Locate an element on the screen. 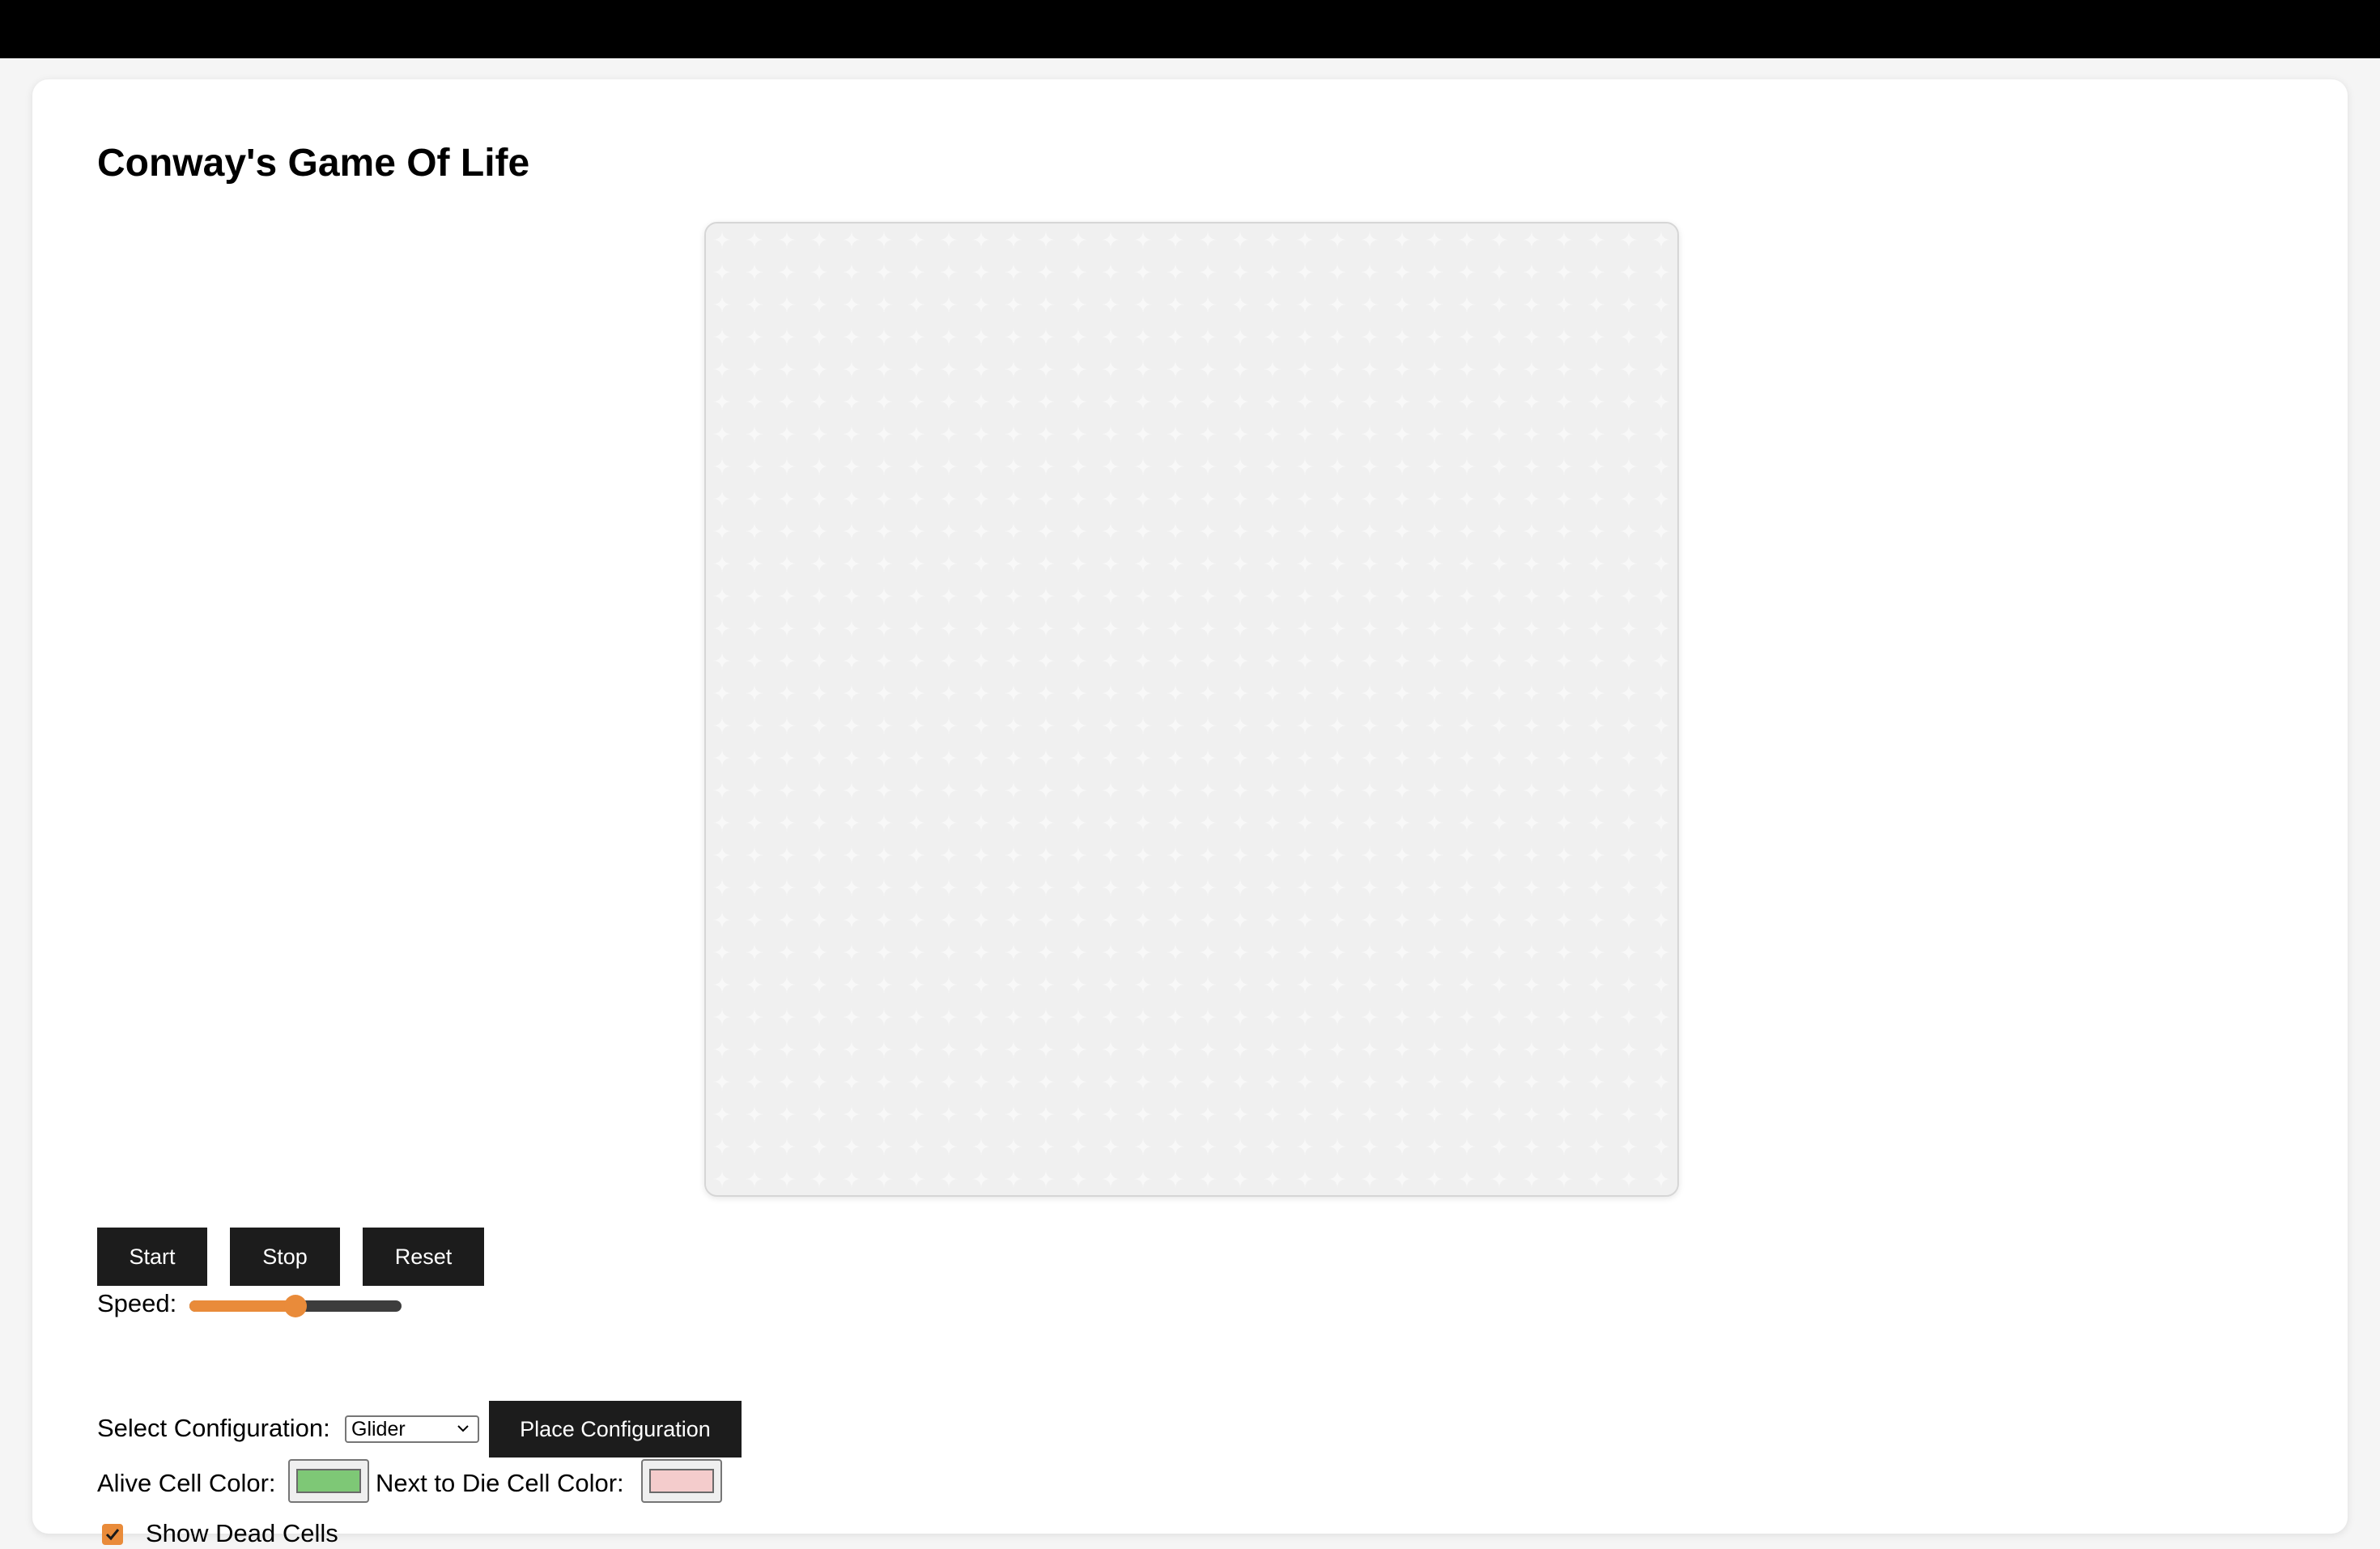 The image size is (2380, 1549). next-die-color-swatch is located at coordinates (681, 1481).